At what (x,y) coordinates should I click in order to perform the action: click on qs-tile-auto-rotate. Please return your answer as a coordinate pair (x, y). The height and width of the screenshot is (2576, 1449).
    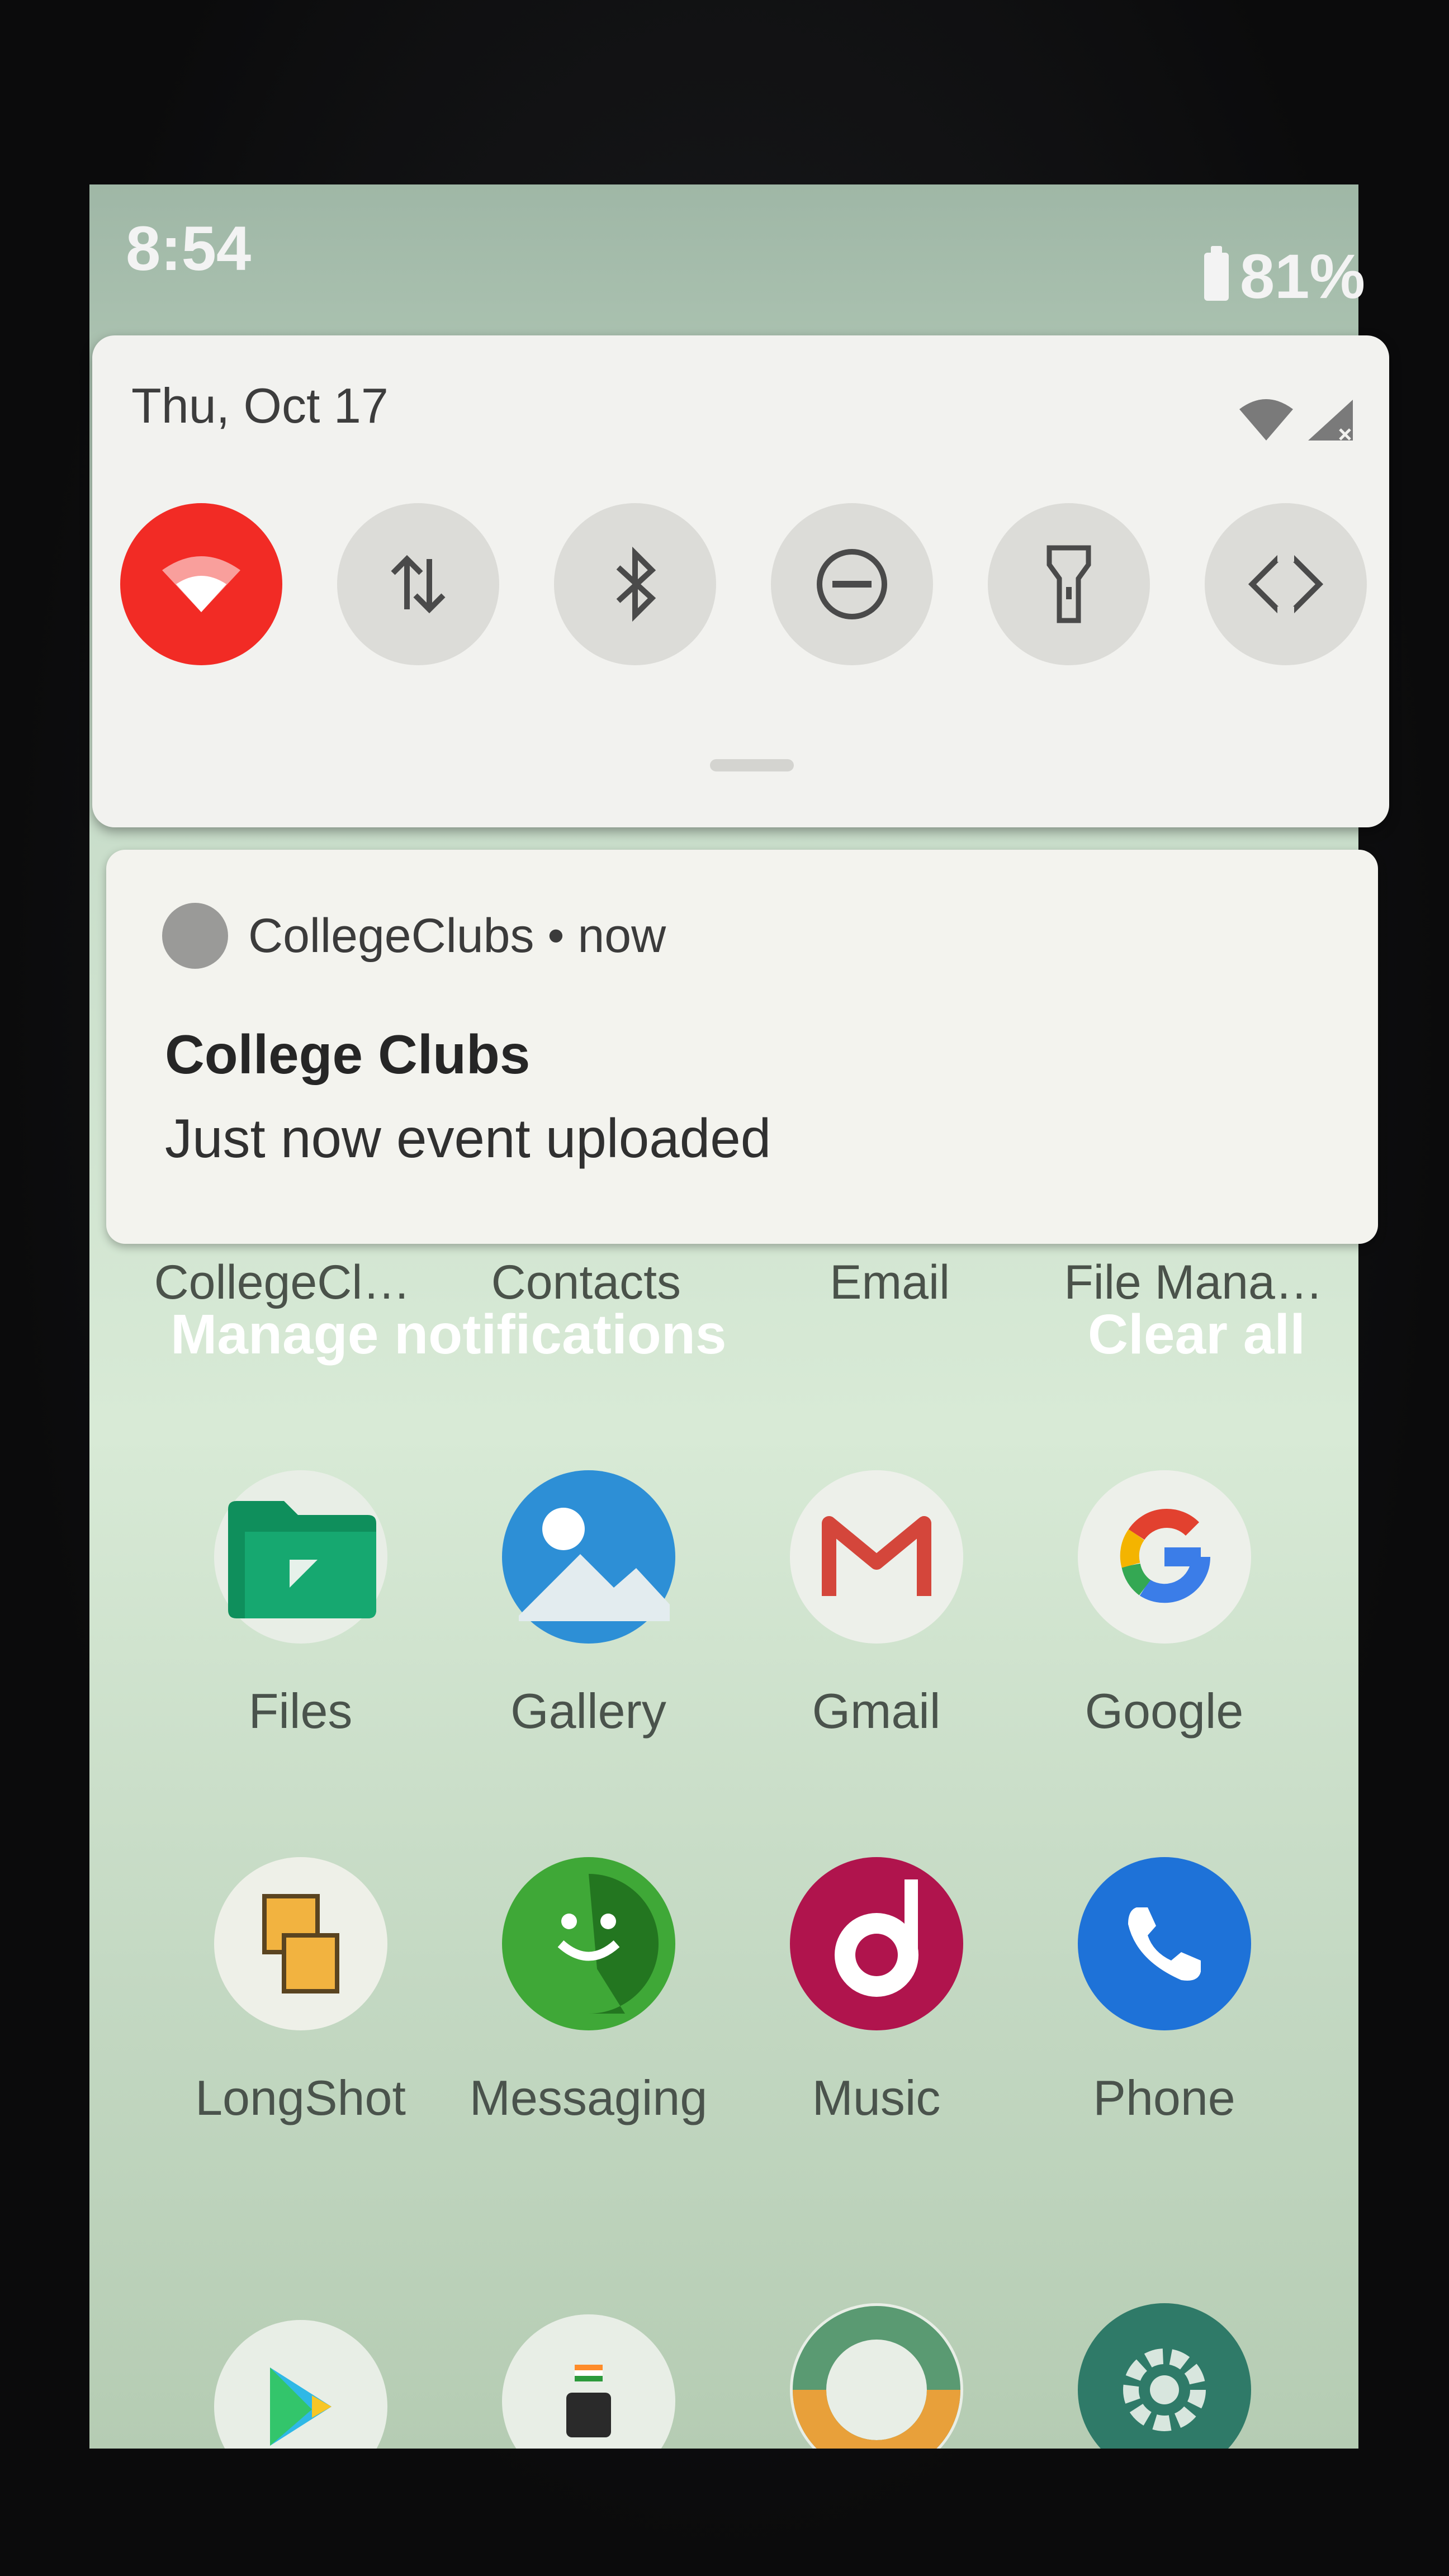
    Looking at the image, I should click on (1286, 584).